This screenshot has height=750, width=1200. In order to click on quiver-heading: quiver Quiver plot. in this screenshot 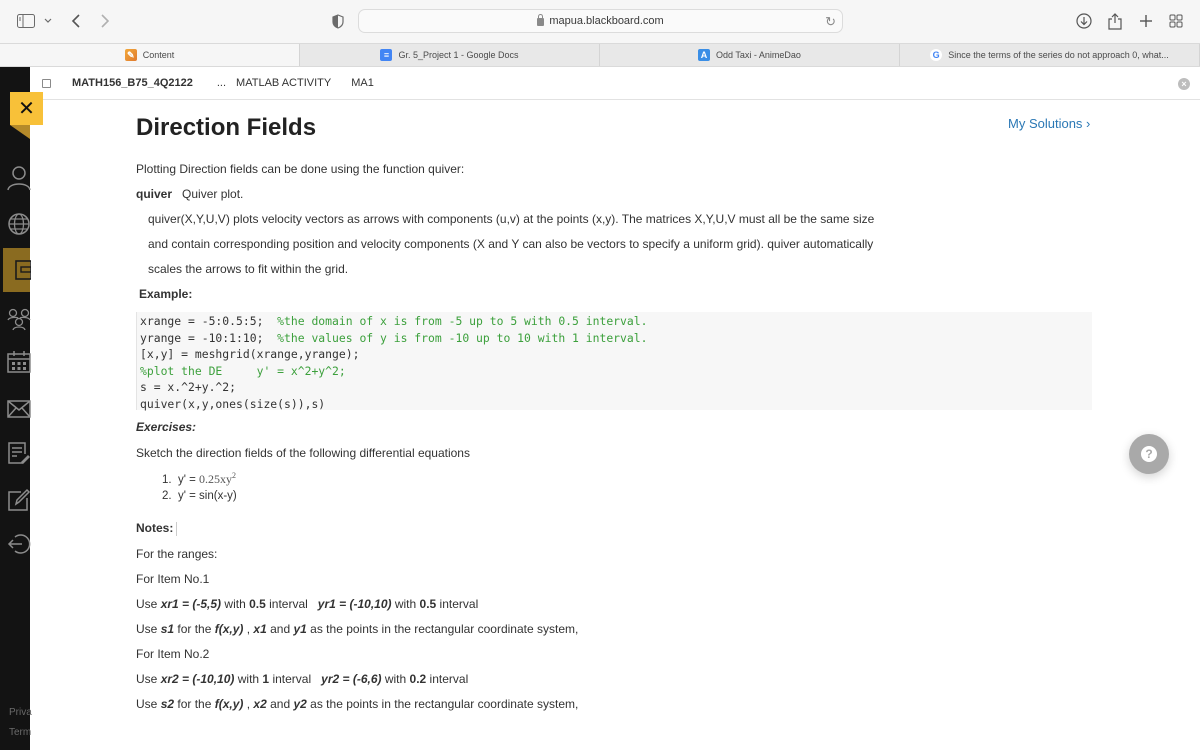, I will do `click(189, 194)`.